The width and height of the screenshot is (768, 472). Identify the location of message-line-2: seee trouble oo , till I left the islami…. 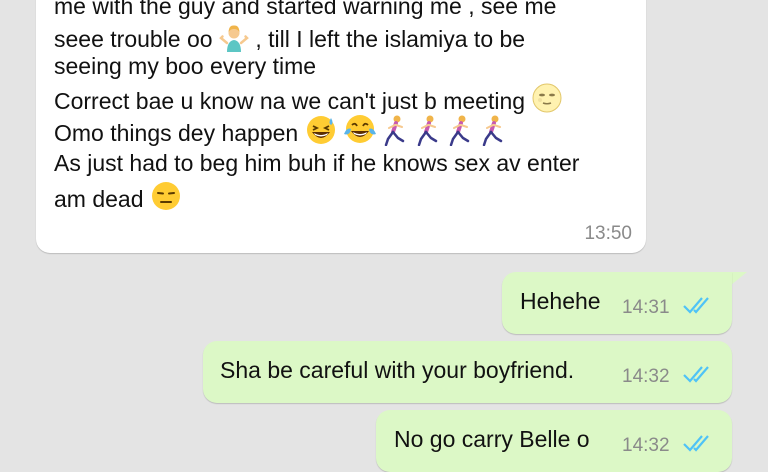
(350, 38).